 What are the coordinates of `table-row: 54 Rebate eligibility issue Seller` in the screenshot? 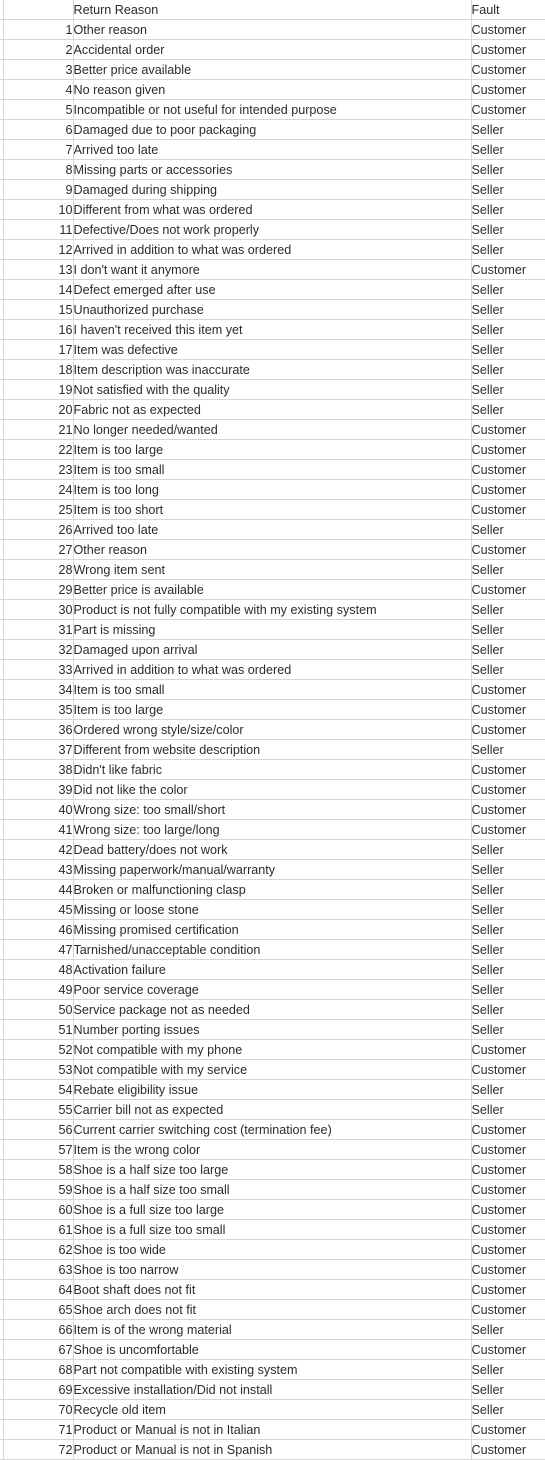 It's located at (272, 1089).